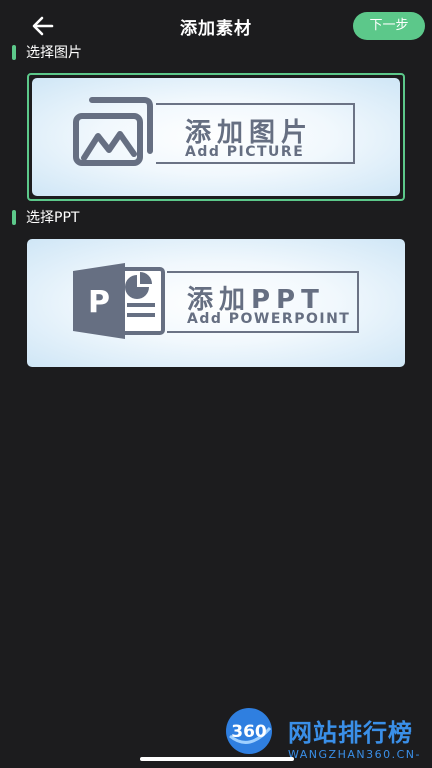 The height and width of the screenshot is (768, 432). I want to click on add-ppt-card: P 添加PPT Add POWERPOINT, so click(216, 303).